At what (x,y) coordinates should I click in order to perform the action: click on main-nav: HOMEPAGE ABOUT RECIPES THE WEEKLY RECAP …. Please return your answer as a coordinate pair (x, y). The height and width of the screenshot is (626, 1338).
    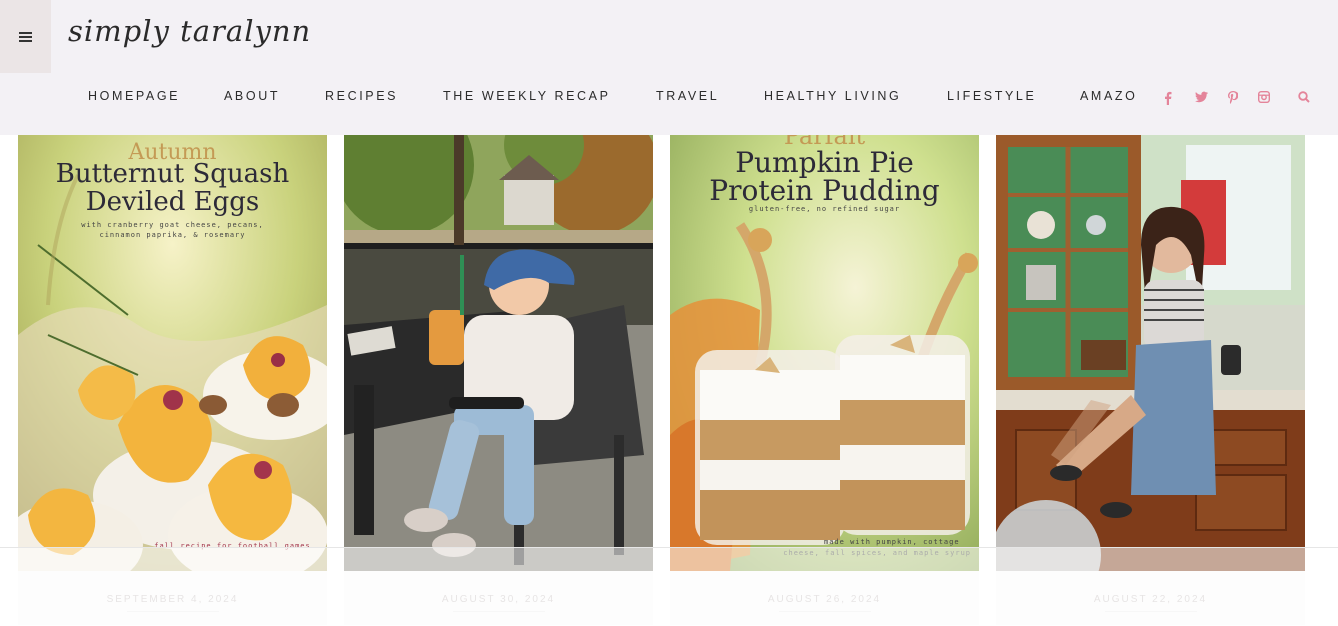
    Looking at the image, I should click on (575, 98).